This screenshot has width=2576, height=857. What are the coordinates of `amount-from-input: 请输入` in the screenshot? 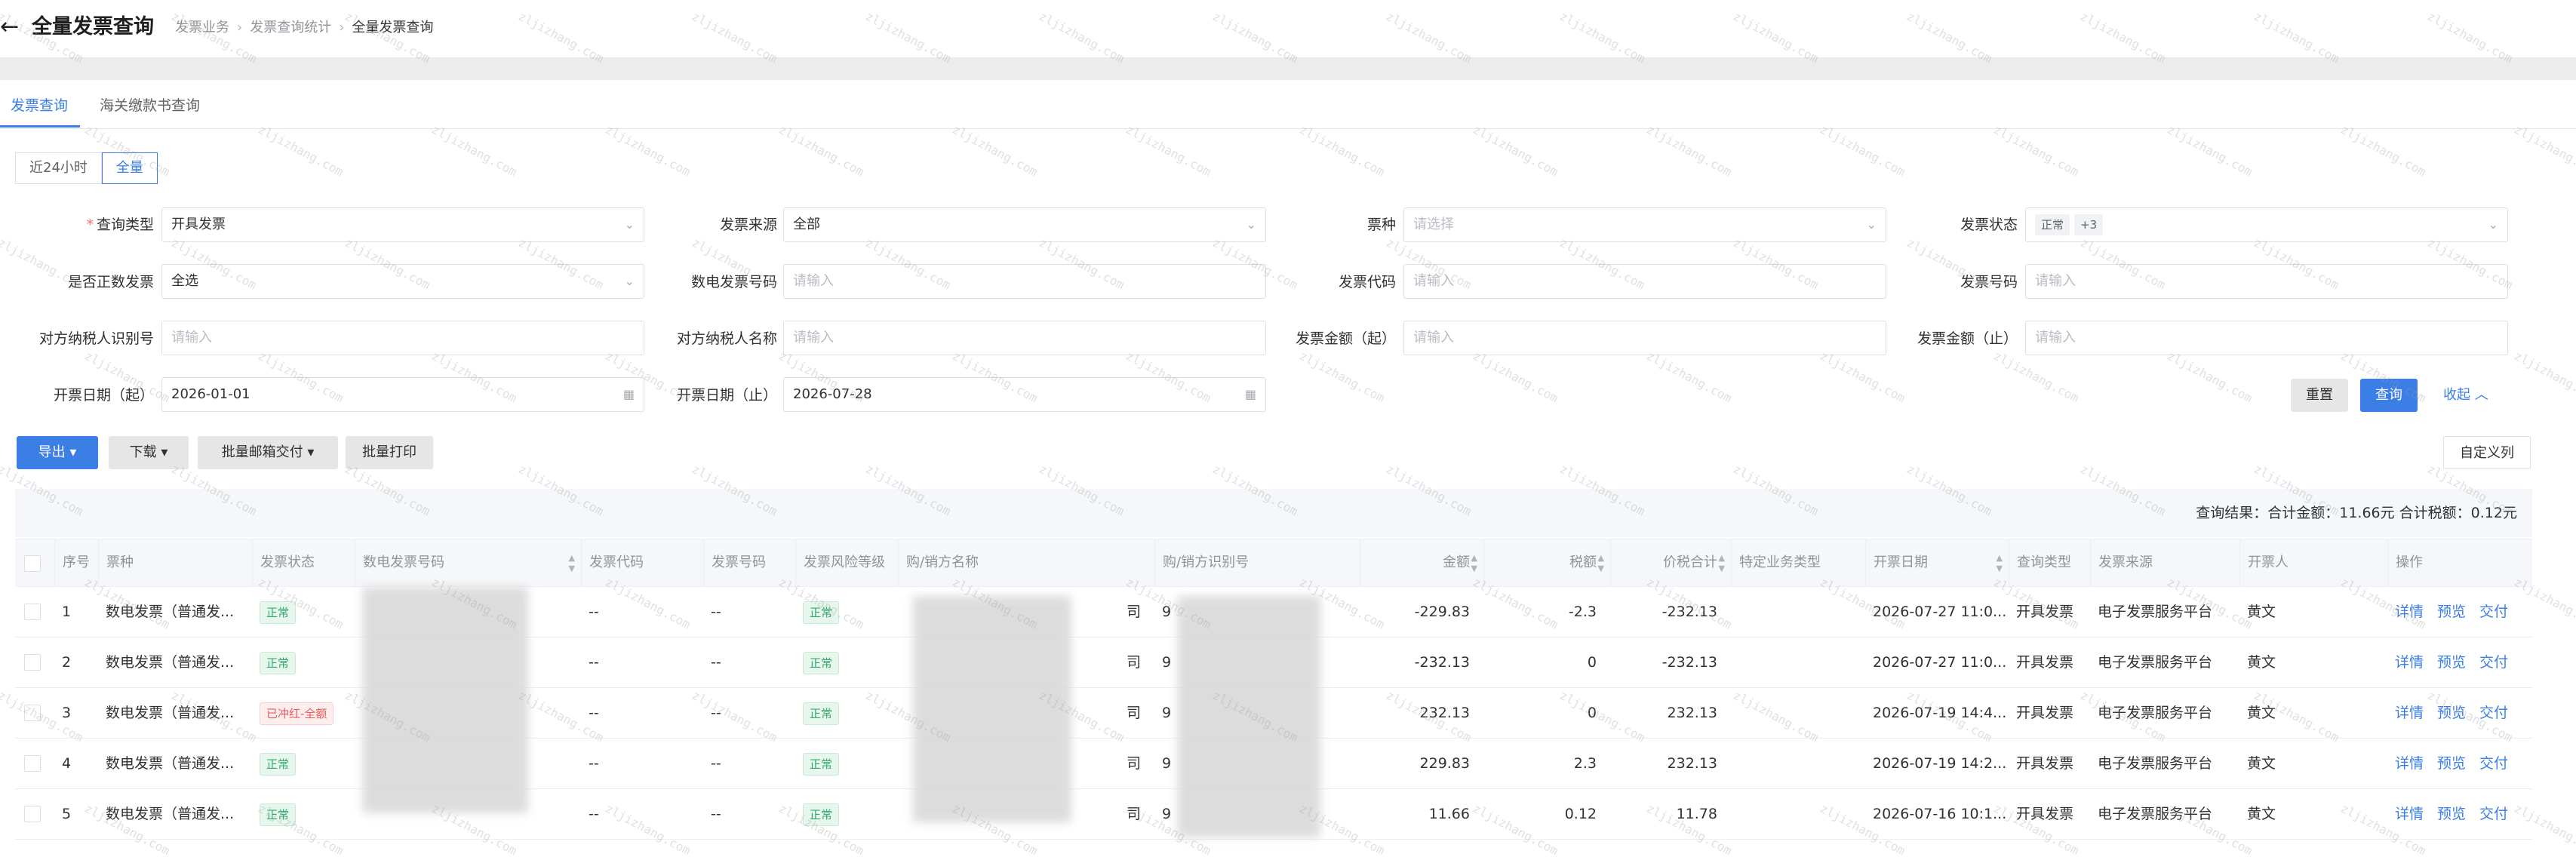 It's located at (1644, 338).